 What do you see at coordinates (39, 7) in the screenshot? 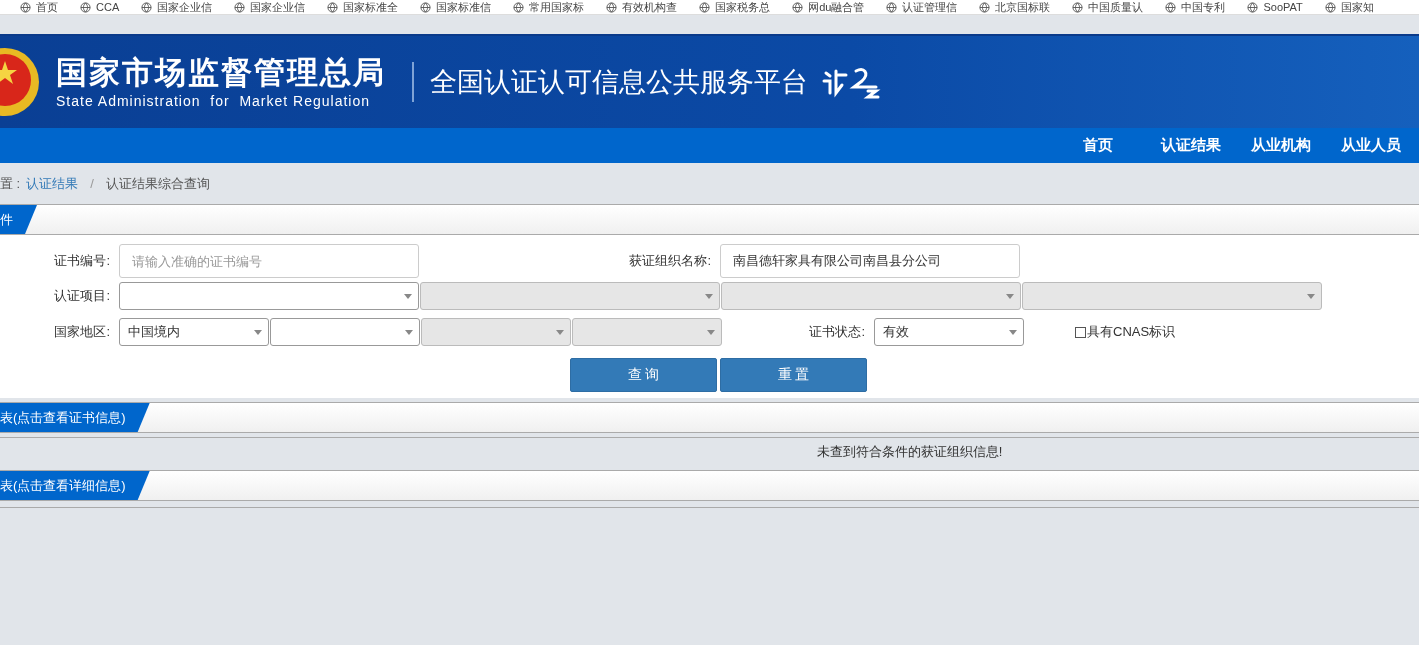
I see `bookmark-item: 首页` at bounding box center [39, 7].